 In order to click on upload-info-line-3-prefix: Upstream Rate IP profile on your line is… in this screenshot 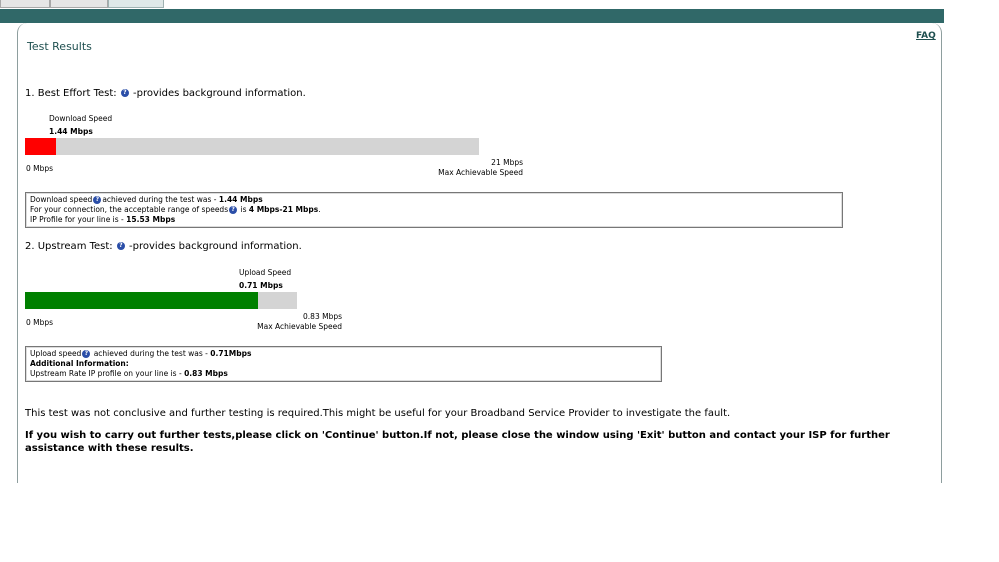, I will do `click(107, 373)`.